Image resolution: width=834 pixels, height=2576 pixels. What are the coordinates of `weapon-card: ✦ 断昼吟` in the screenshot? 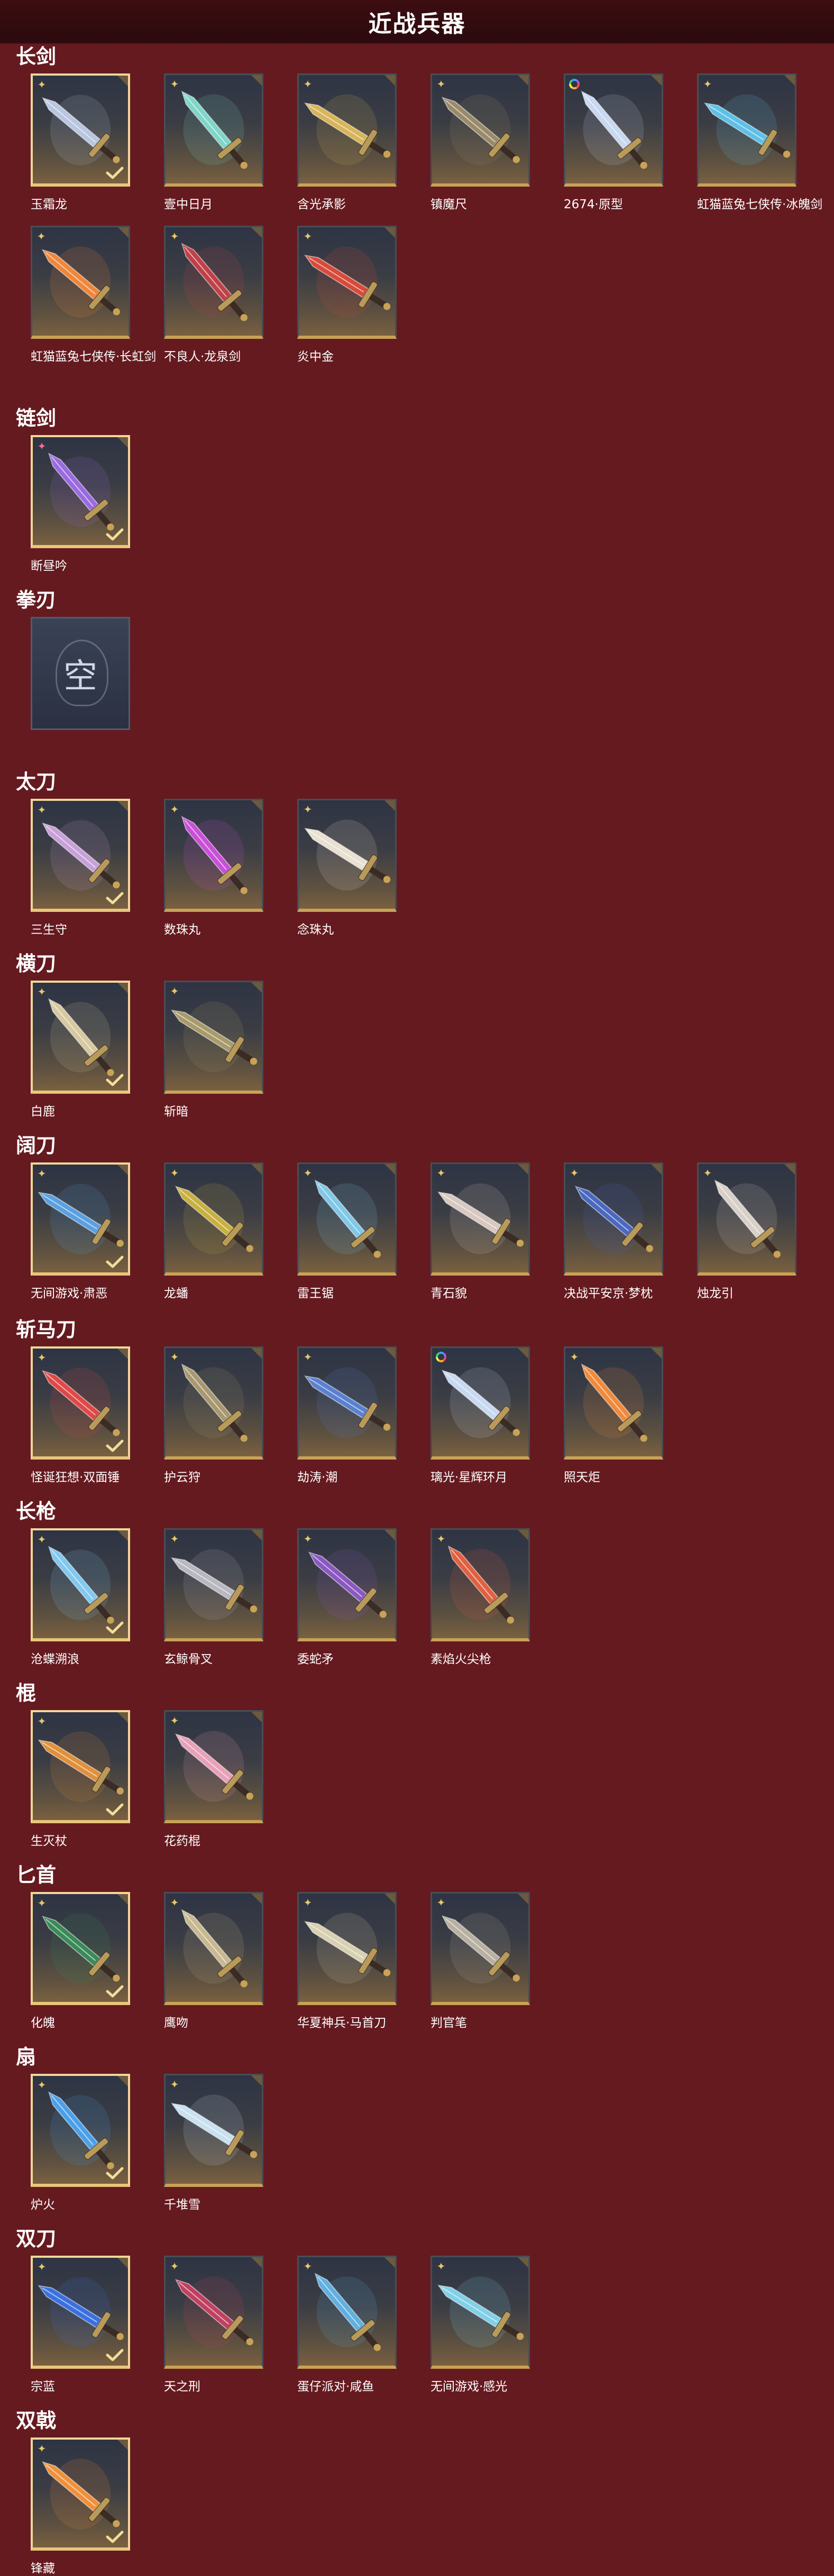 It's located at (83, 504).